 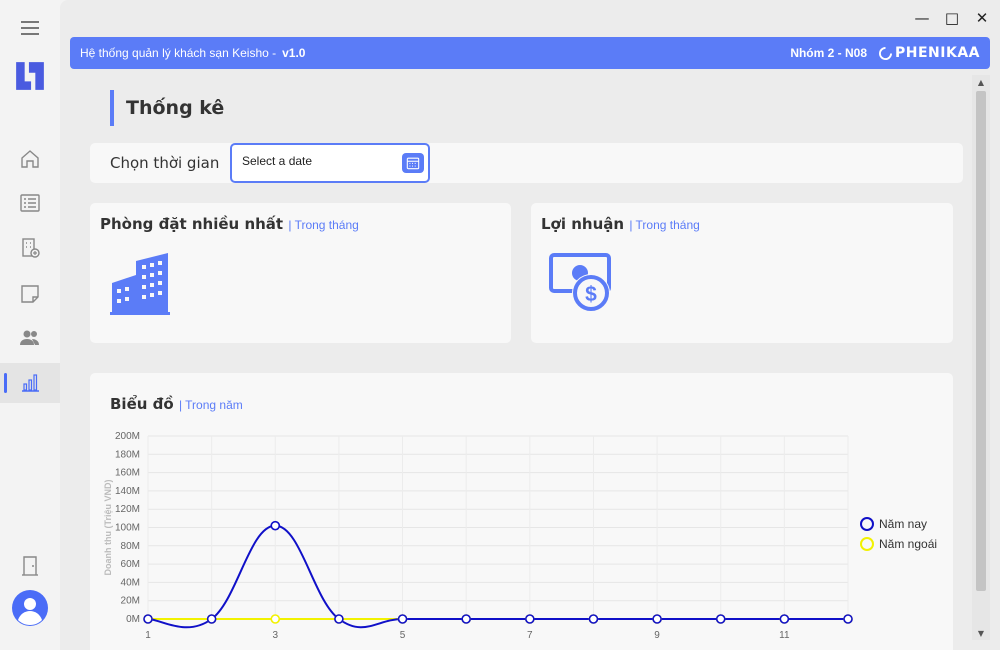 What do you see at coordinates (277, 161) in the screenshot?
I see `date-placeholder: Select a date` at bounding box center [277, 161].